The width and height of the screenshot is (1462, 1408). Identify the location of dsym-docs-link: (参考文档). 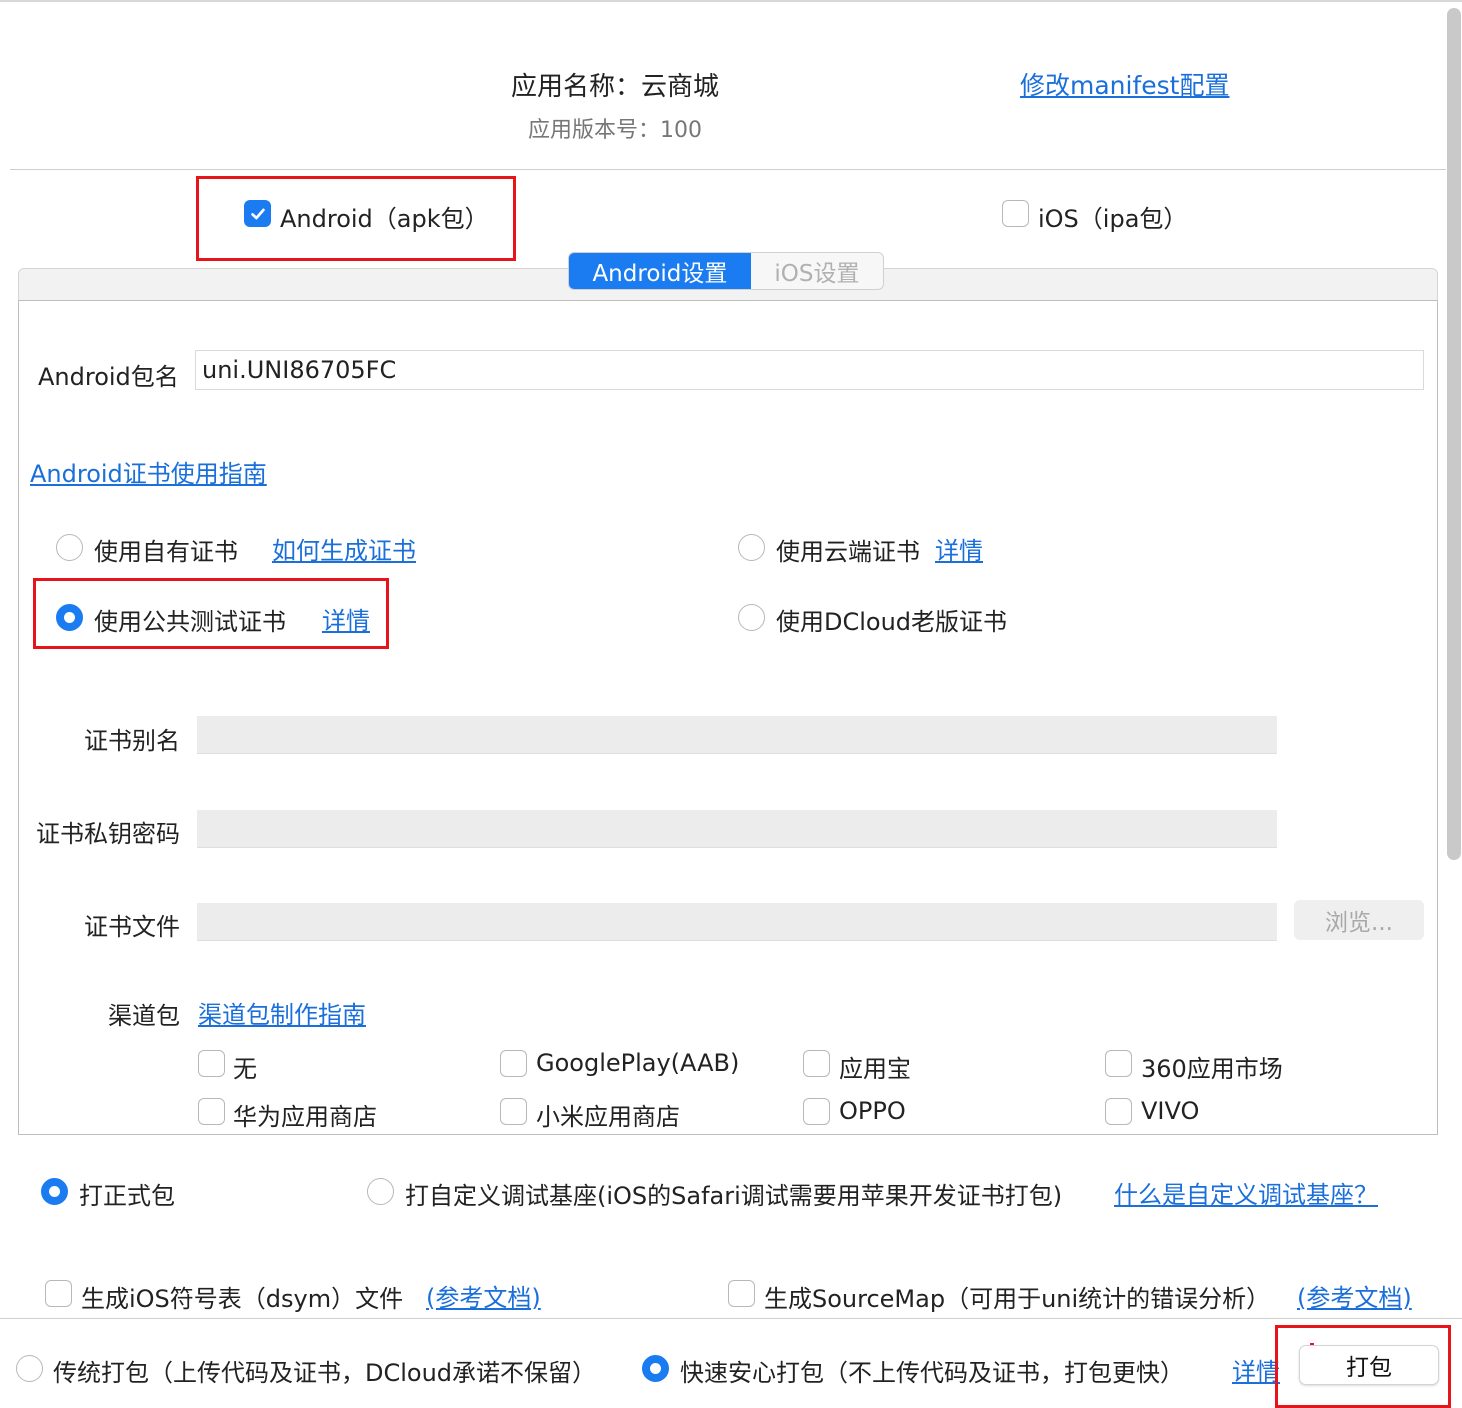
(483, 1295).